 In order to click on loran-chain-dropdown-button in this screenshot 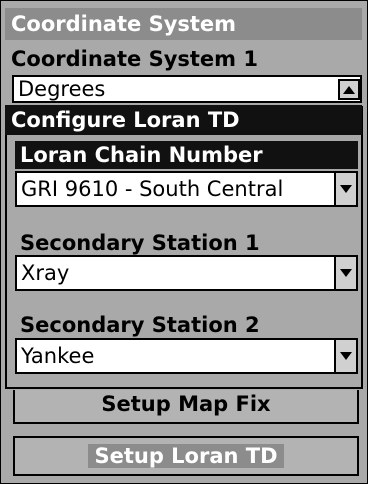, I will do `click(345, 189)`.